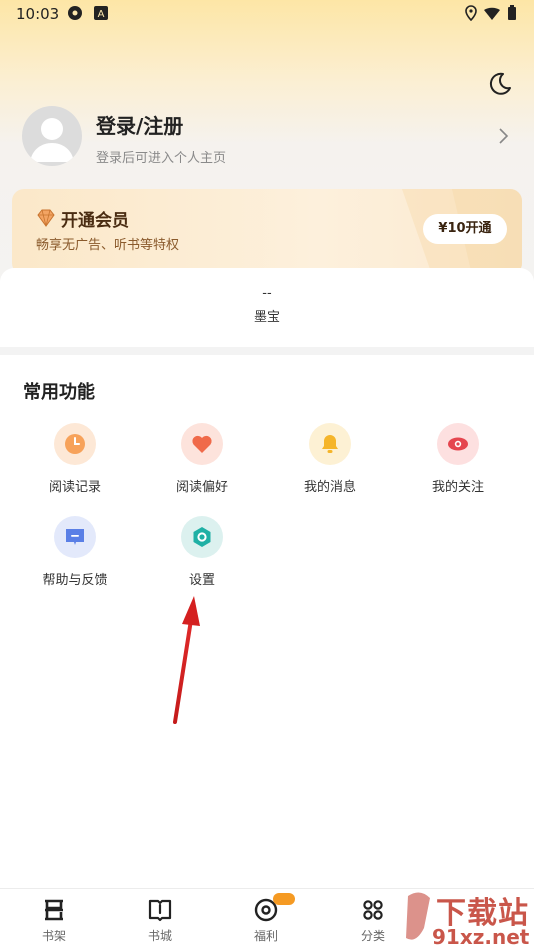 Image resolution: width=534 pixels, height=950 pixels. Describe the element at coordinates (267, 293) in the screenshot. I see `coin-value: --` at that location.